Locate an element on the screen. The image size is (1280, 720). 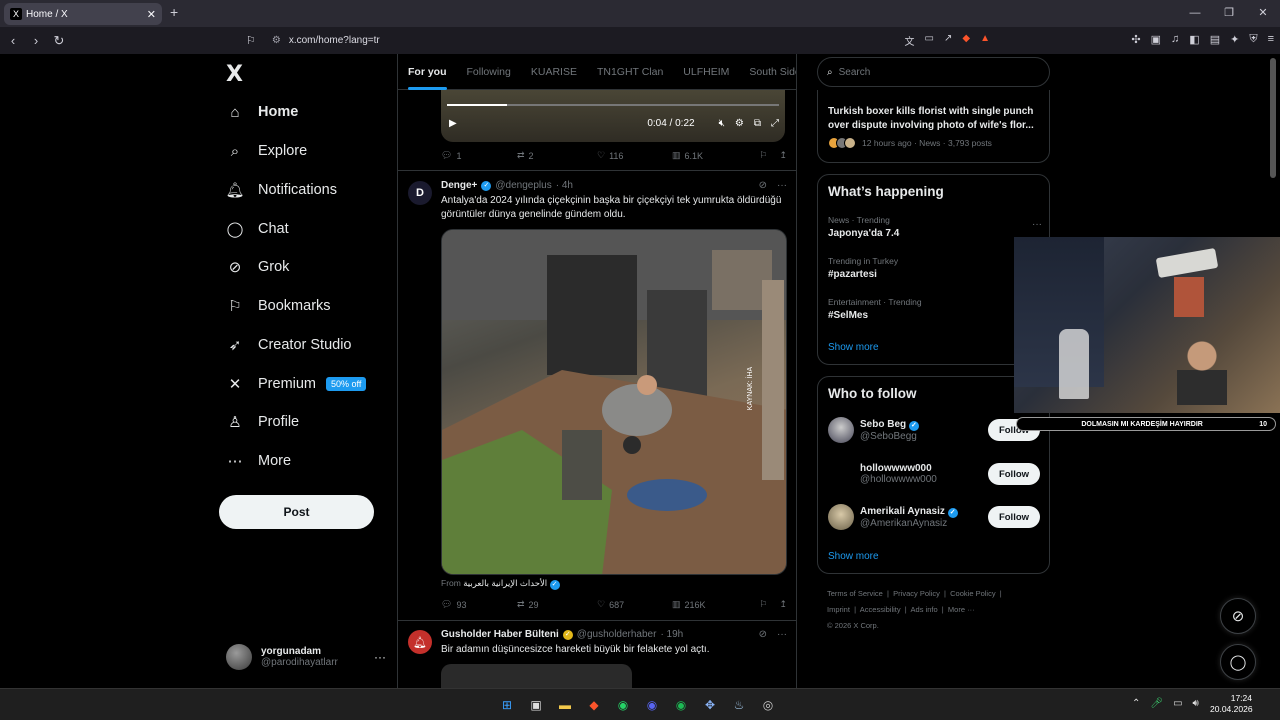
nav-item-chat: ◯ Chat is located at coordinates (257, 229).